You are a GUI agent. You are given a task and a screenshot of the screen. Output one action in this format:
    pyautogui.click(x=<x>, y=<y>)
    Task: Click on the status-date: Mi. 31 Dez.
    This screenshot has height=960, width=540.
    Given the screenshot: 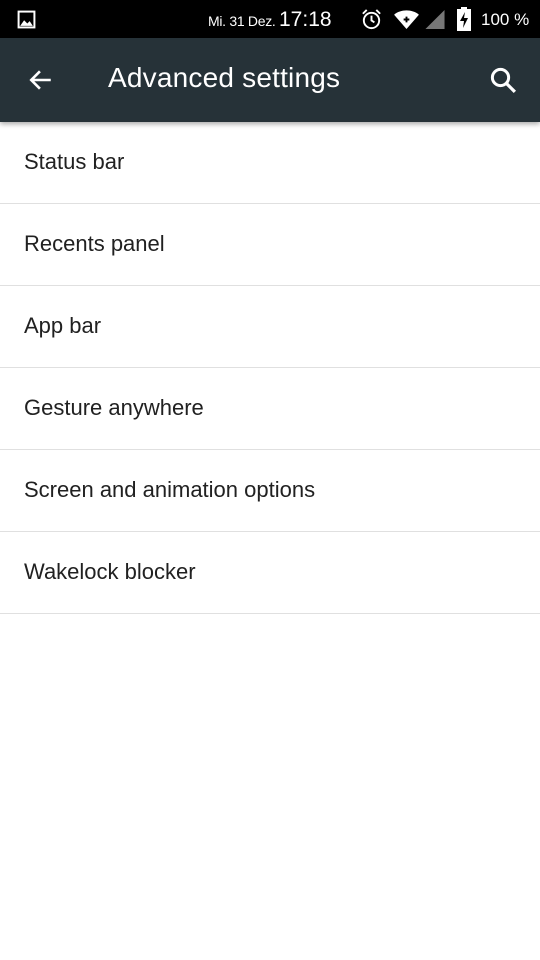 What is the action you would take?
    pyautogui.click(x=242, y=21)
    